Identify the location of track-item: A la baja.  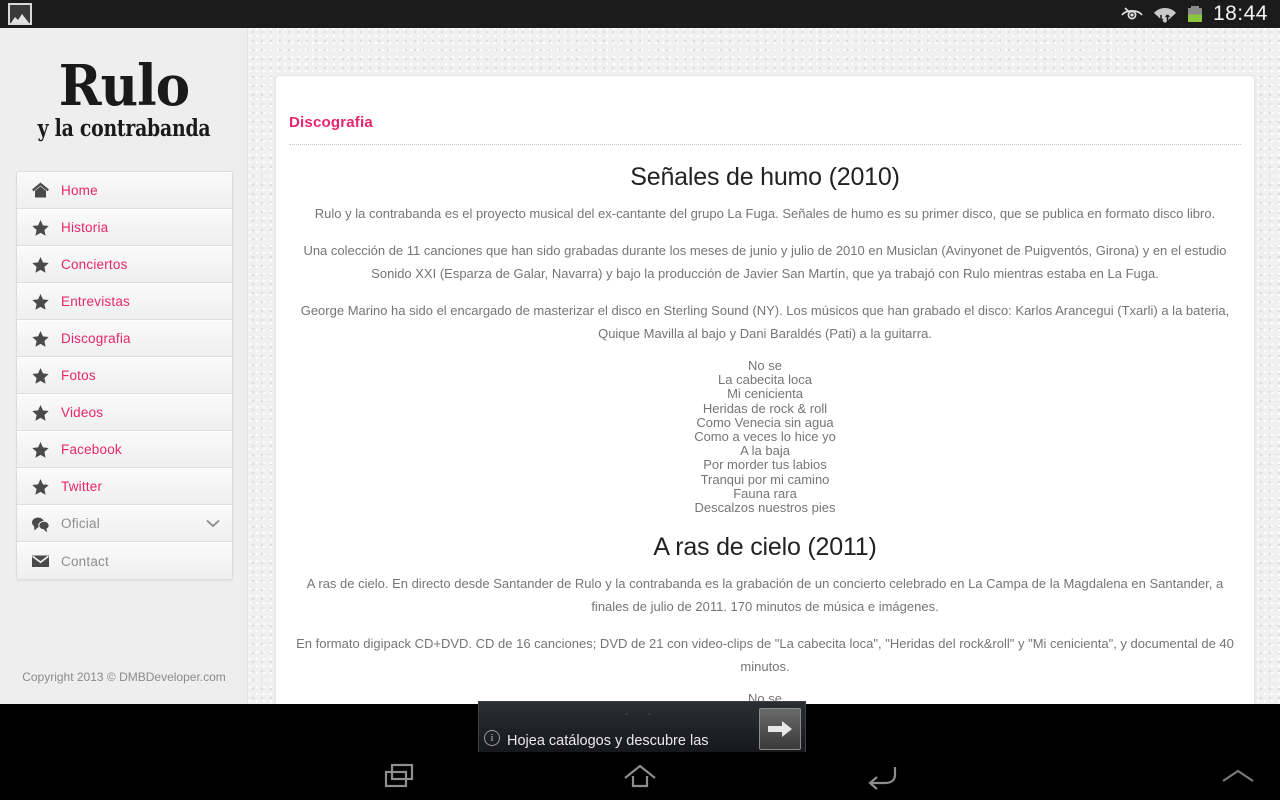
(765, 451).